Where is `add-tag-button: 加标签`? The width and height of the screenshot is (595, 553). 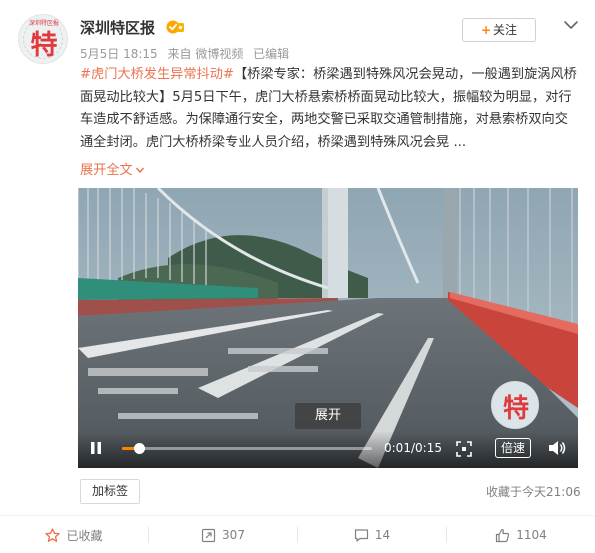
add-tag-button: 加标签 is located at coordinates (110, 491).